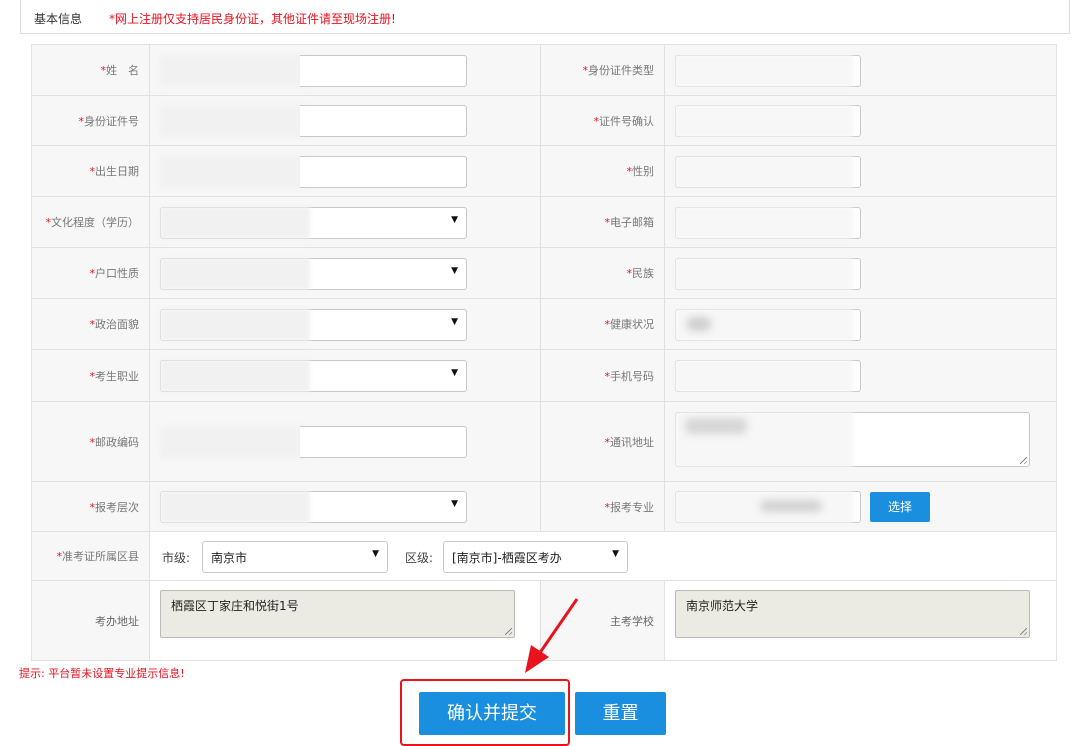 Image resolution: width=1080 pixels, height=746 pixels. Describe the element at coordinates (602, 70) in the screenshot. I see `label-id-type: *身份证件类型` at that location.